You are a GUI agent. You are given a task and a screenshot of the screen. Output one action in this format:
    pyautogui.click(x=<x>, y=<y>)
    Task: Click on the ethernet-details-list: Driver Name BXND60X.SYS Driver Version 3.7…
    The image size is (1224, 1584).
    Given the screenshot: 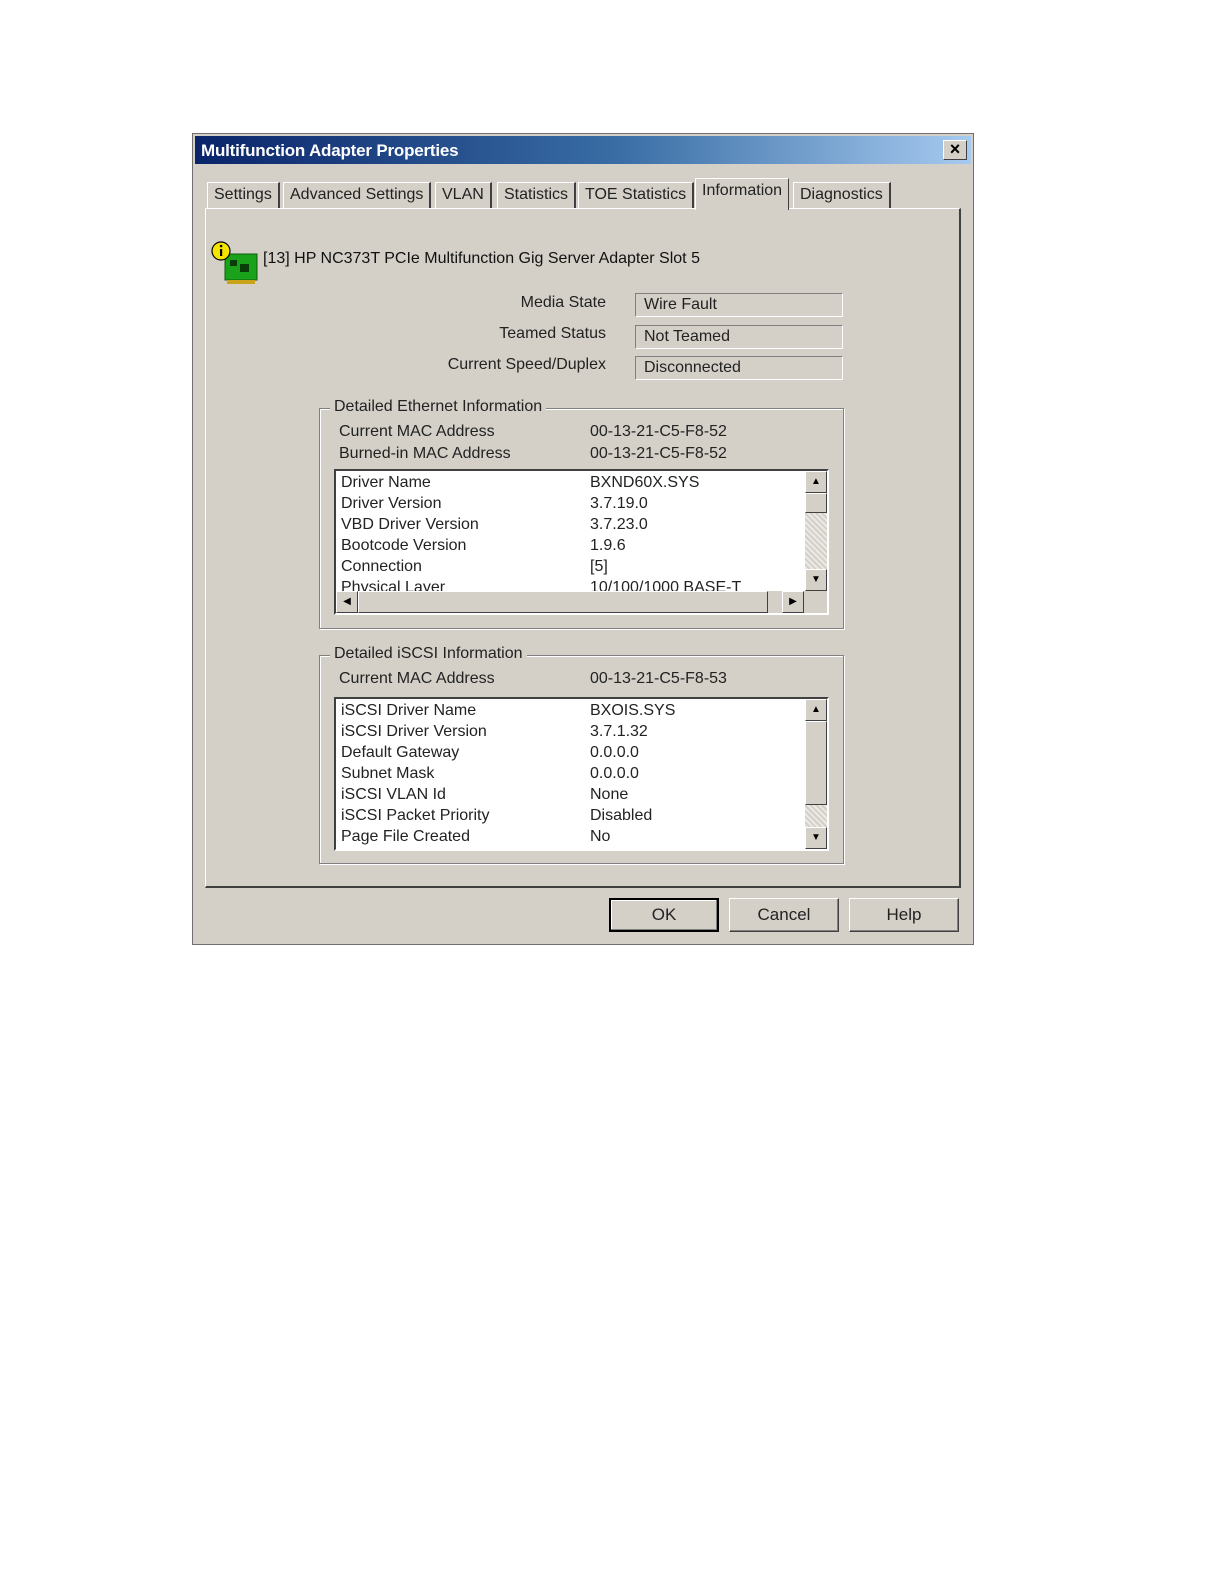 What is the action you would take?
    pyautogui.click(x=581, y=542)
    